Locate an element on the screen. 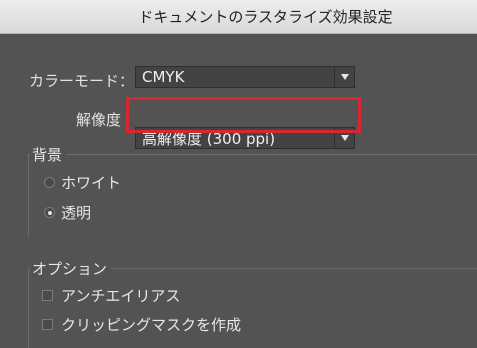 This screenshot has width=477, height=348. background-group-title: 背景 is located at coordinates (48, 154).